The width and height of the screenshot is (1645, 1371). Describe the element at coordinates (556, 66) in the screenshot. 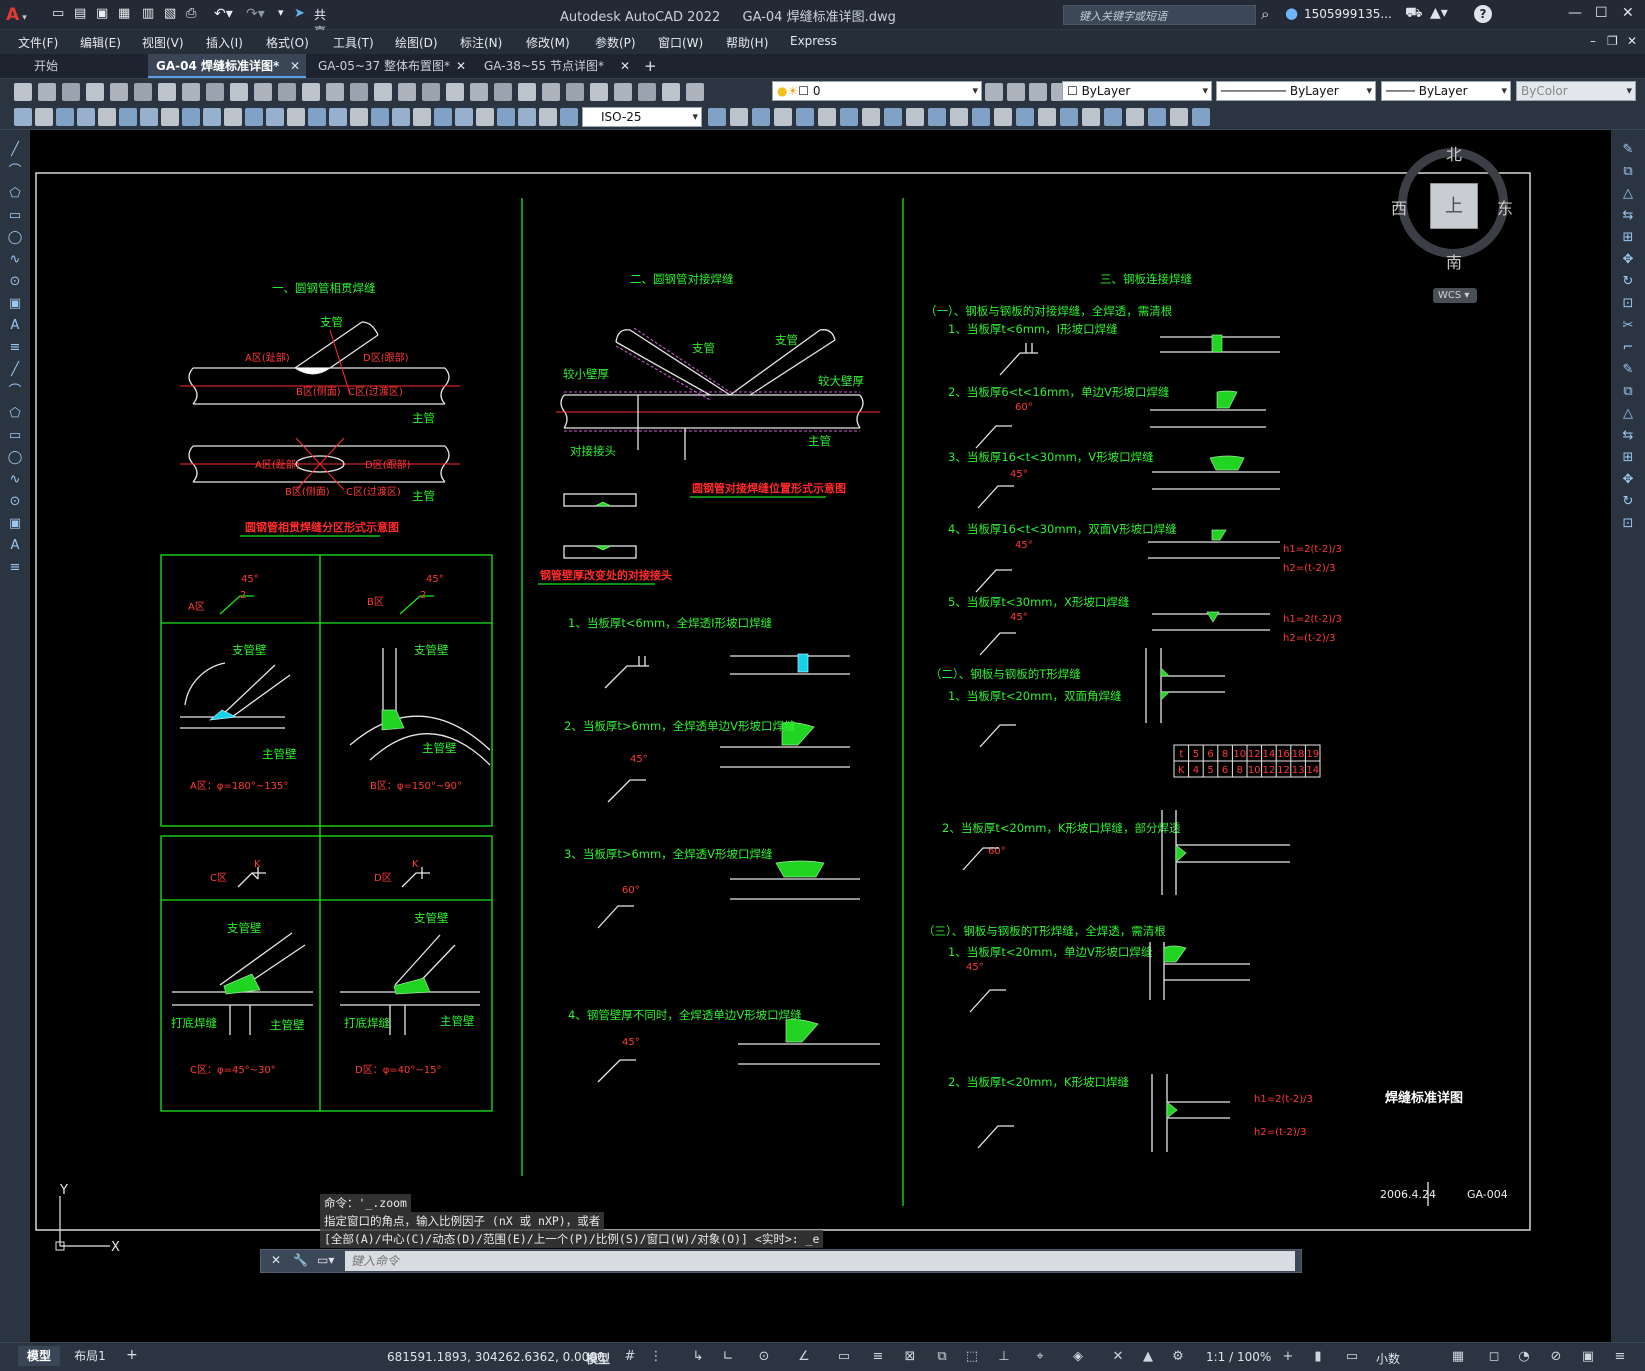

I see `tab-ga-38-55: GA-38~55 节点详图* ✕` at that location.